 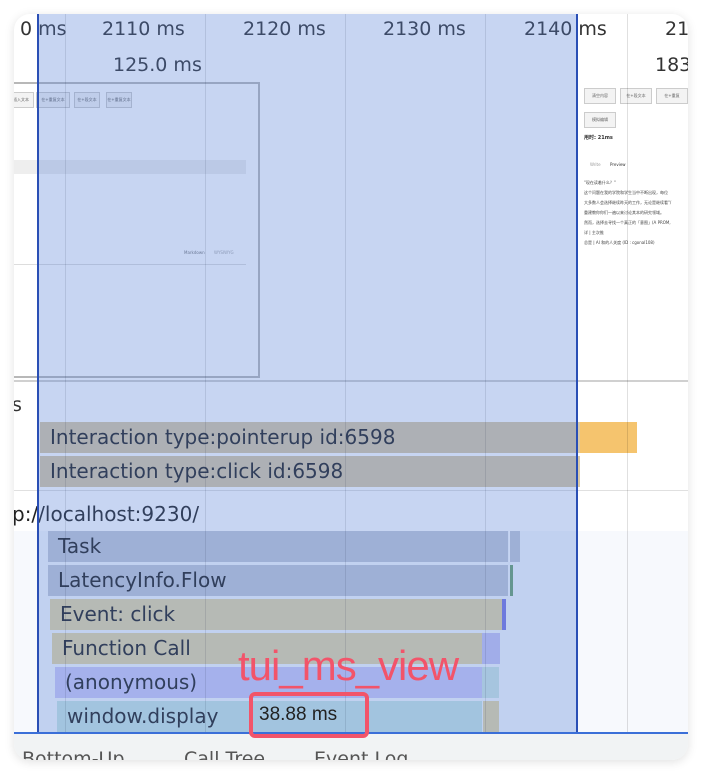 What do you see at coordinates (73, 754) in the screenshot?
I see `tab-bottom-up: Bottom-Up` at bounding box center [73, 754].